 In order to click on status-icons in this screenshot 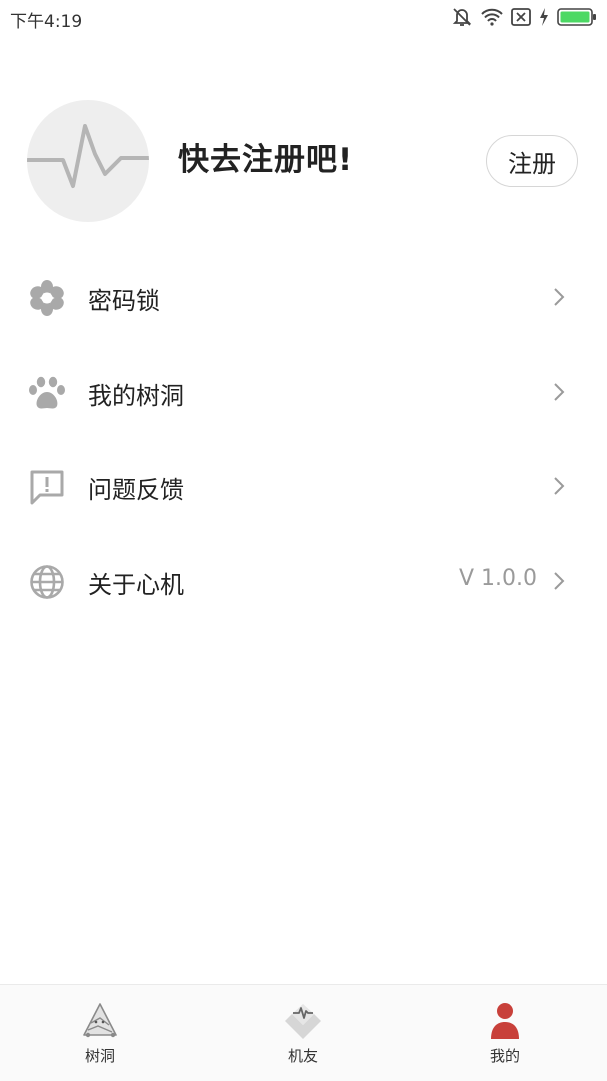, I will do `click(524, 17)`.